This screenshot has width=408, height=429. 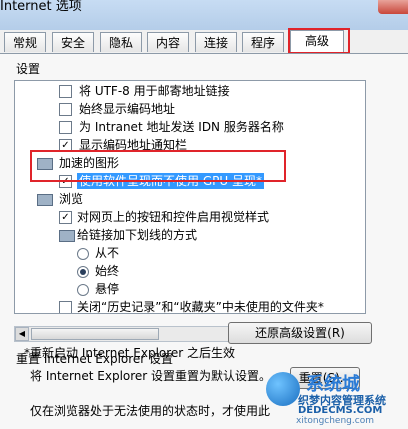 What do you see at coordinates (28, 69) in the screenshot?
I see `settings-group-label: 设置` at bounding box center [28, 69].